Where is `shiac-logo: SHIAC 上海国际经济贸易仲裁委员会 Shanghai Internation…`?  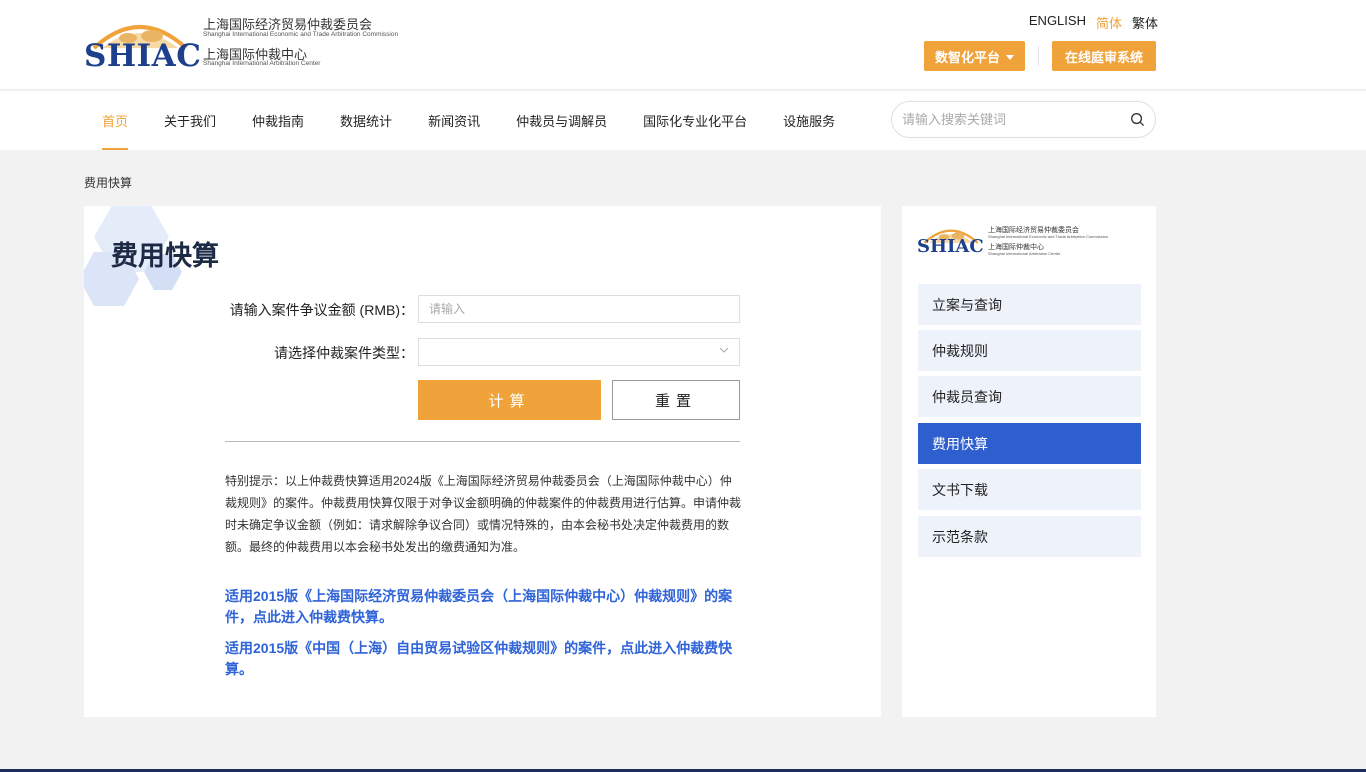
shiac-logo: SHIAC 上海国际经济贸易仲裁委员会 Shanghai Internation… is located at coordinates (256, 43).